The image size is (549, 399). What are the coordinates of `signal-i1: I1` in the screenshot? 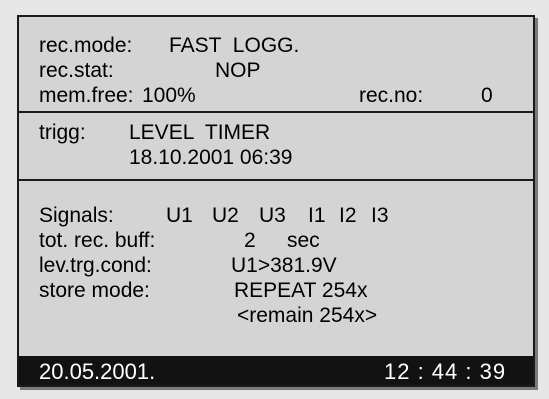 It's located at (317, 215).